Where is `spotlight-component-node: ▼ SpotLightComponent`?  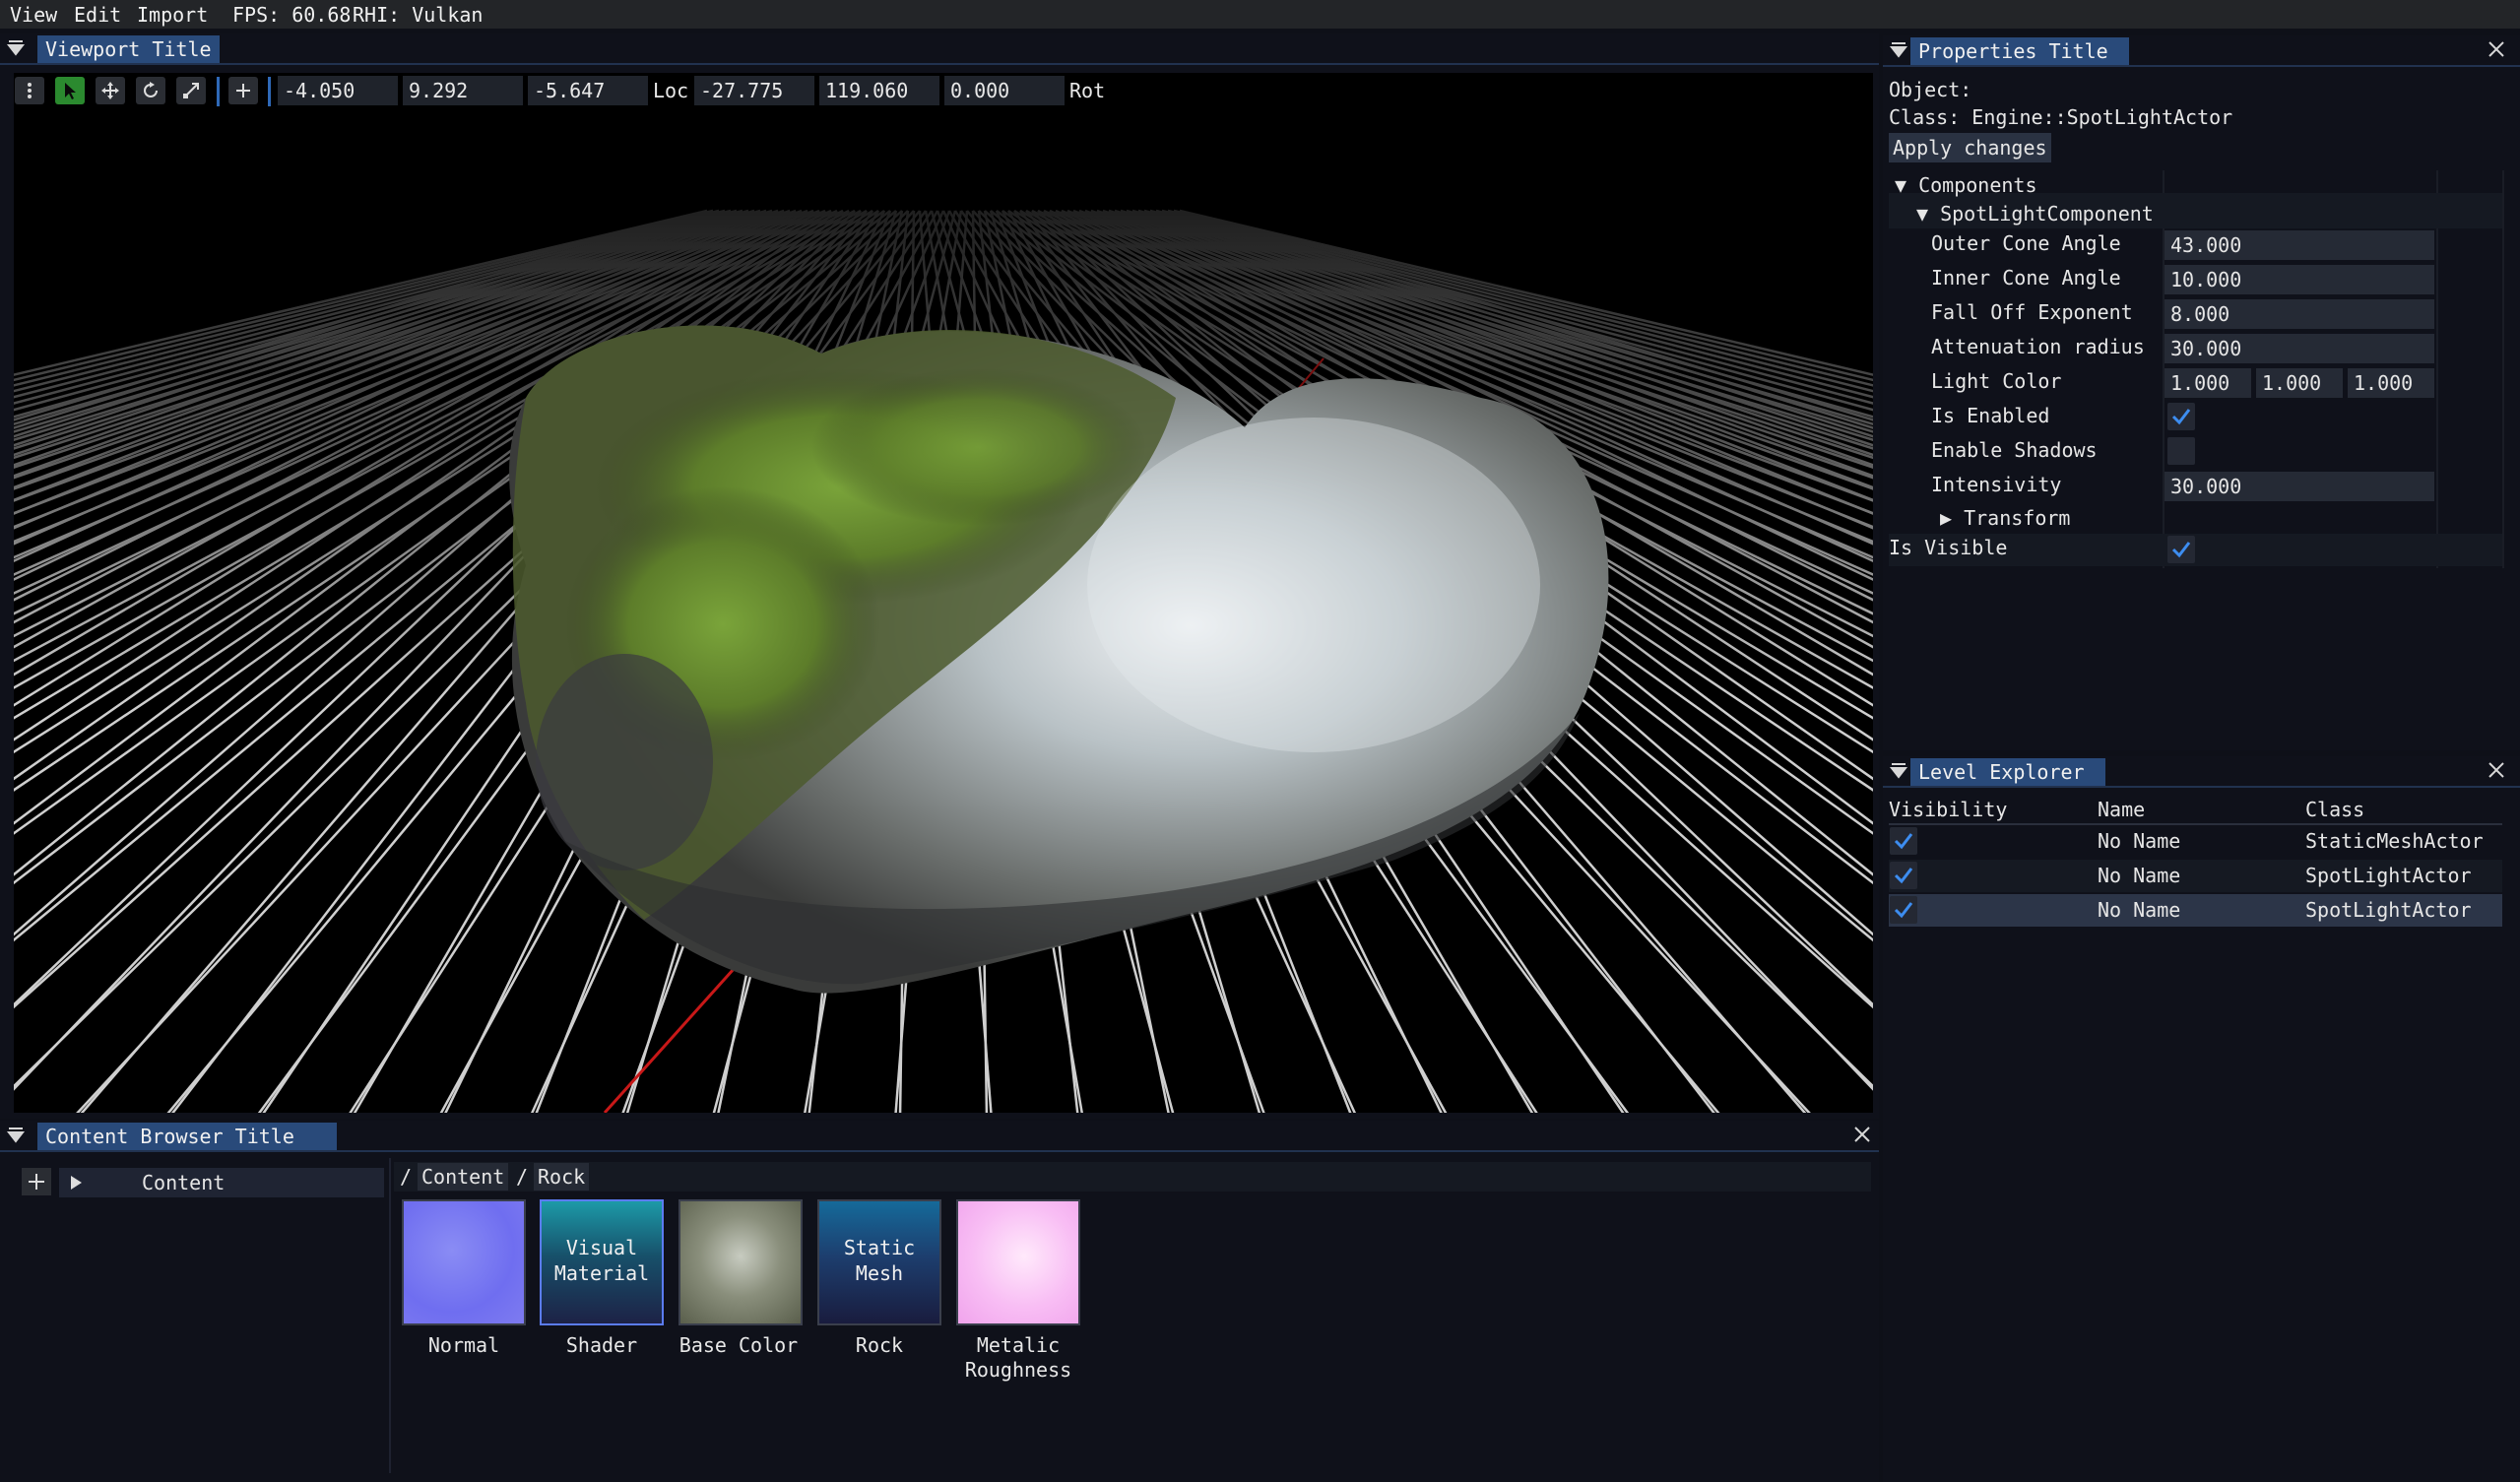
spotlight-component-node: ▼ SpotLightComponent is located at coordinates (2035, 214).